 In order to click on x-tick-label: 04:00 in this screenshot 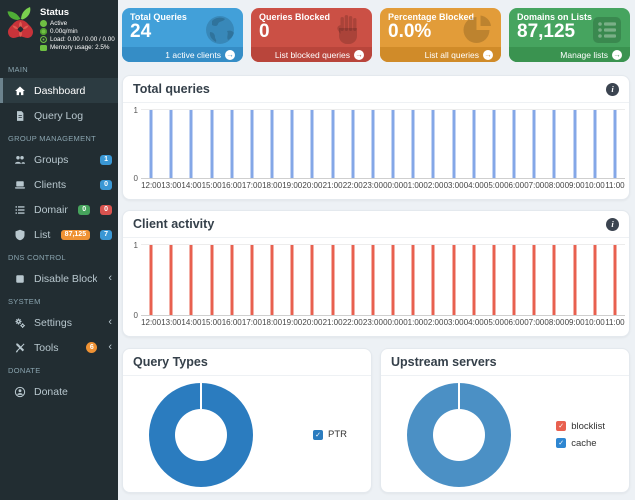, I will do `click(473, 322)`.